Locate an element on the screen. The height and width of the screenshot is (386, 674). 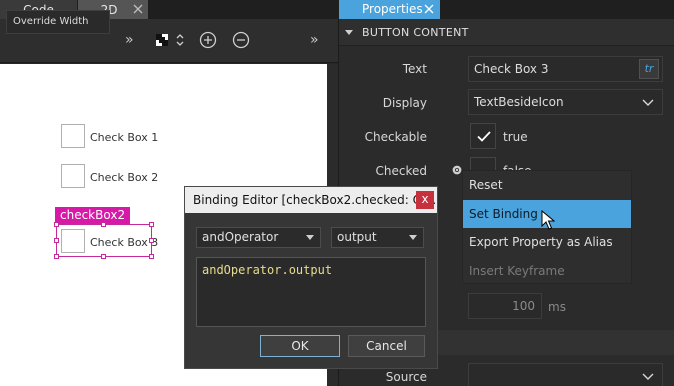
binding-object-combo: andOperator is located at coordinates (258, 237).